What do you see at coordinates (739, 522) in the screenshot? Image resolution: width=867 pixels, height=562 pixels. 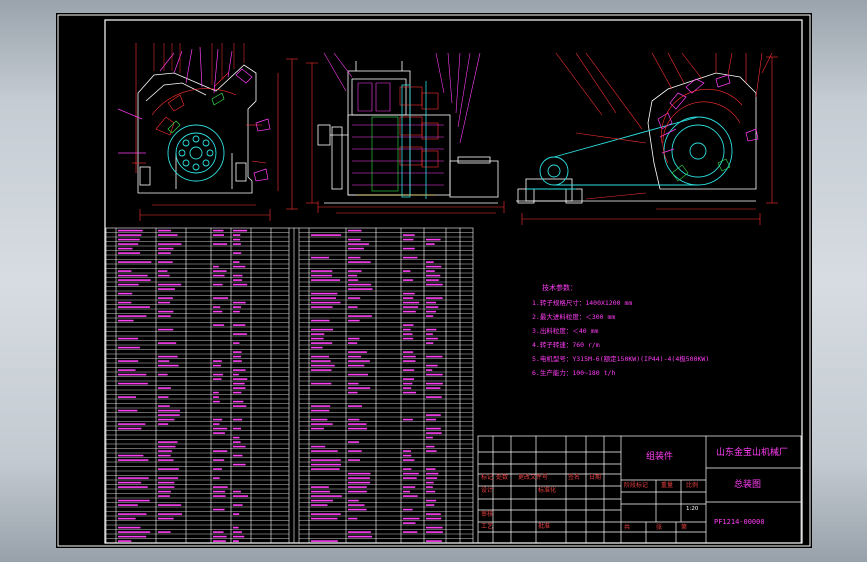 I see `tb-drawing-number: PF1214-00000` at bounding box center [739, 522].